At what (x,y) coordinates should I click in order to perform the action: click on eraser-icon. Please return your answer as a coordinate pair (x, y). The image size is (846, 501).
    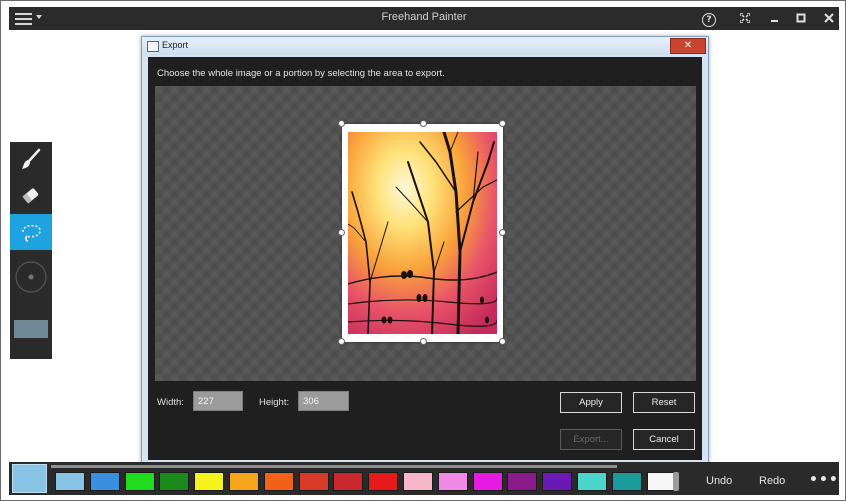
    Looking at the image, I should click on (30, 196).